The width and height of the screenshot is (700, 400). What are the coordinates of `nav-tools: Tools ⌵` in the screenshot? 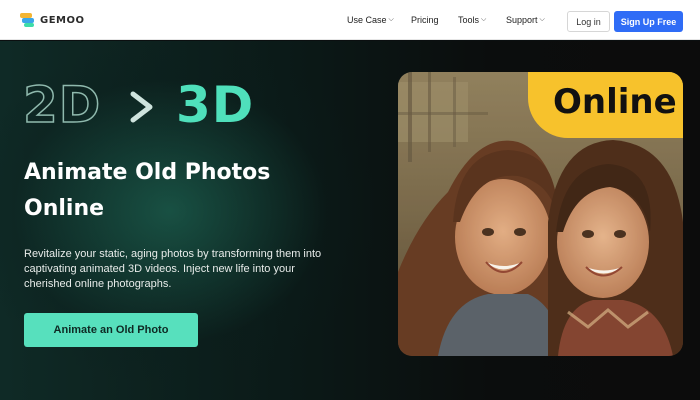 It's located at (472, 20).